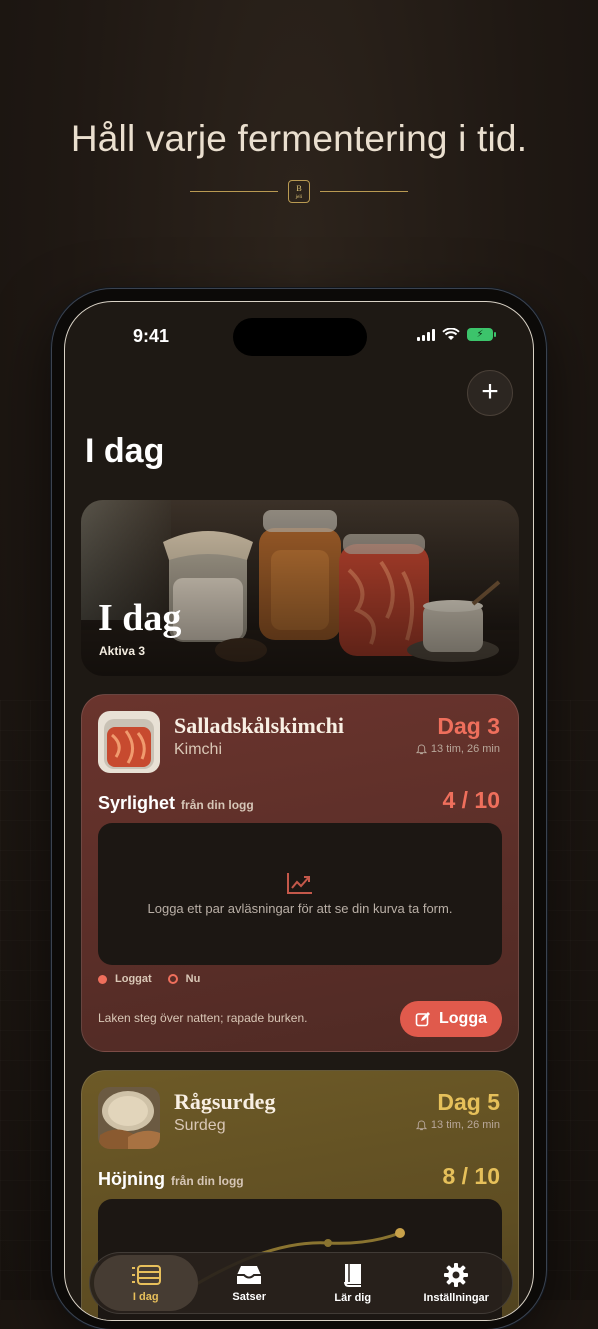  I want to click on gear-icon, so click(456, 1275).